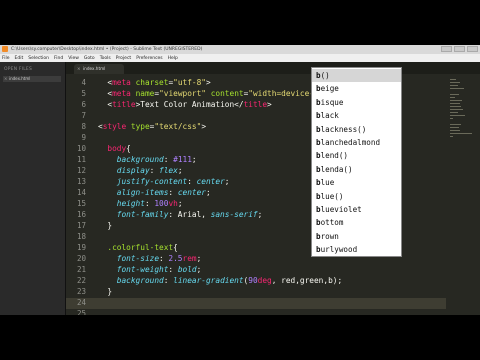  What do you see at coordinates (184, 104) in the screenshot?
I see `code-line: <title>Text Color Animation</title>` at bounding box center [184, 104].